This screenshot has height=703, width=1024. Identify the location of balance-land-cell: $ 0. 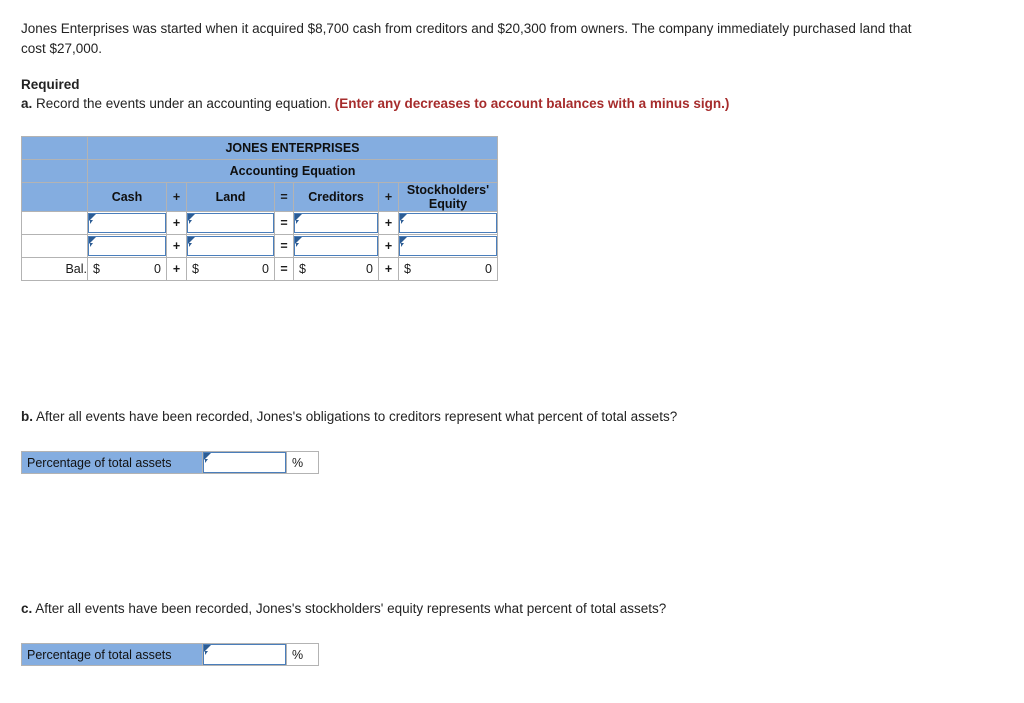
(230, 269).